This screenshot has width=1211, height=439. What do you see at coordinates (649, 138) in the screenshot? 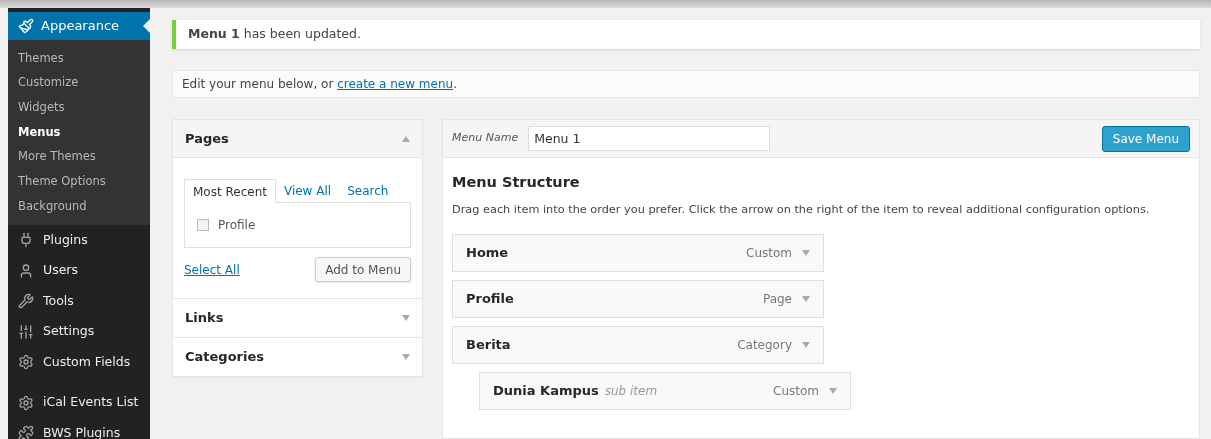
I see `menu-name-field: Menu 1` at bounding box center [649, 138].